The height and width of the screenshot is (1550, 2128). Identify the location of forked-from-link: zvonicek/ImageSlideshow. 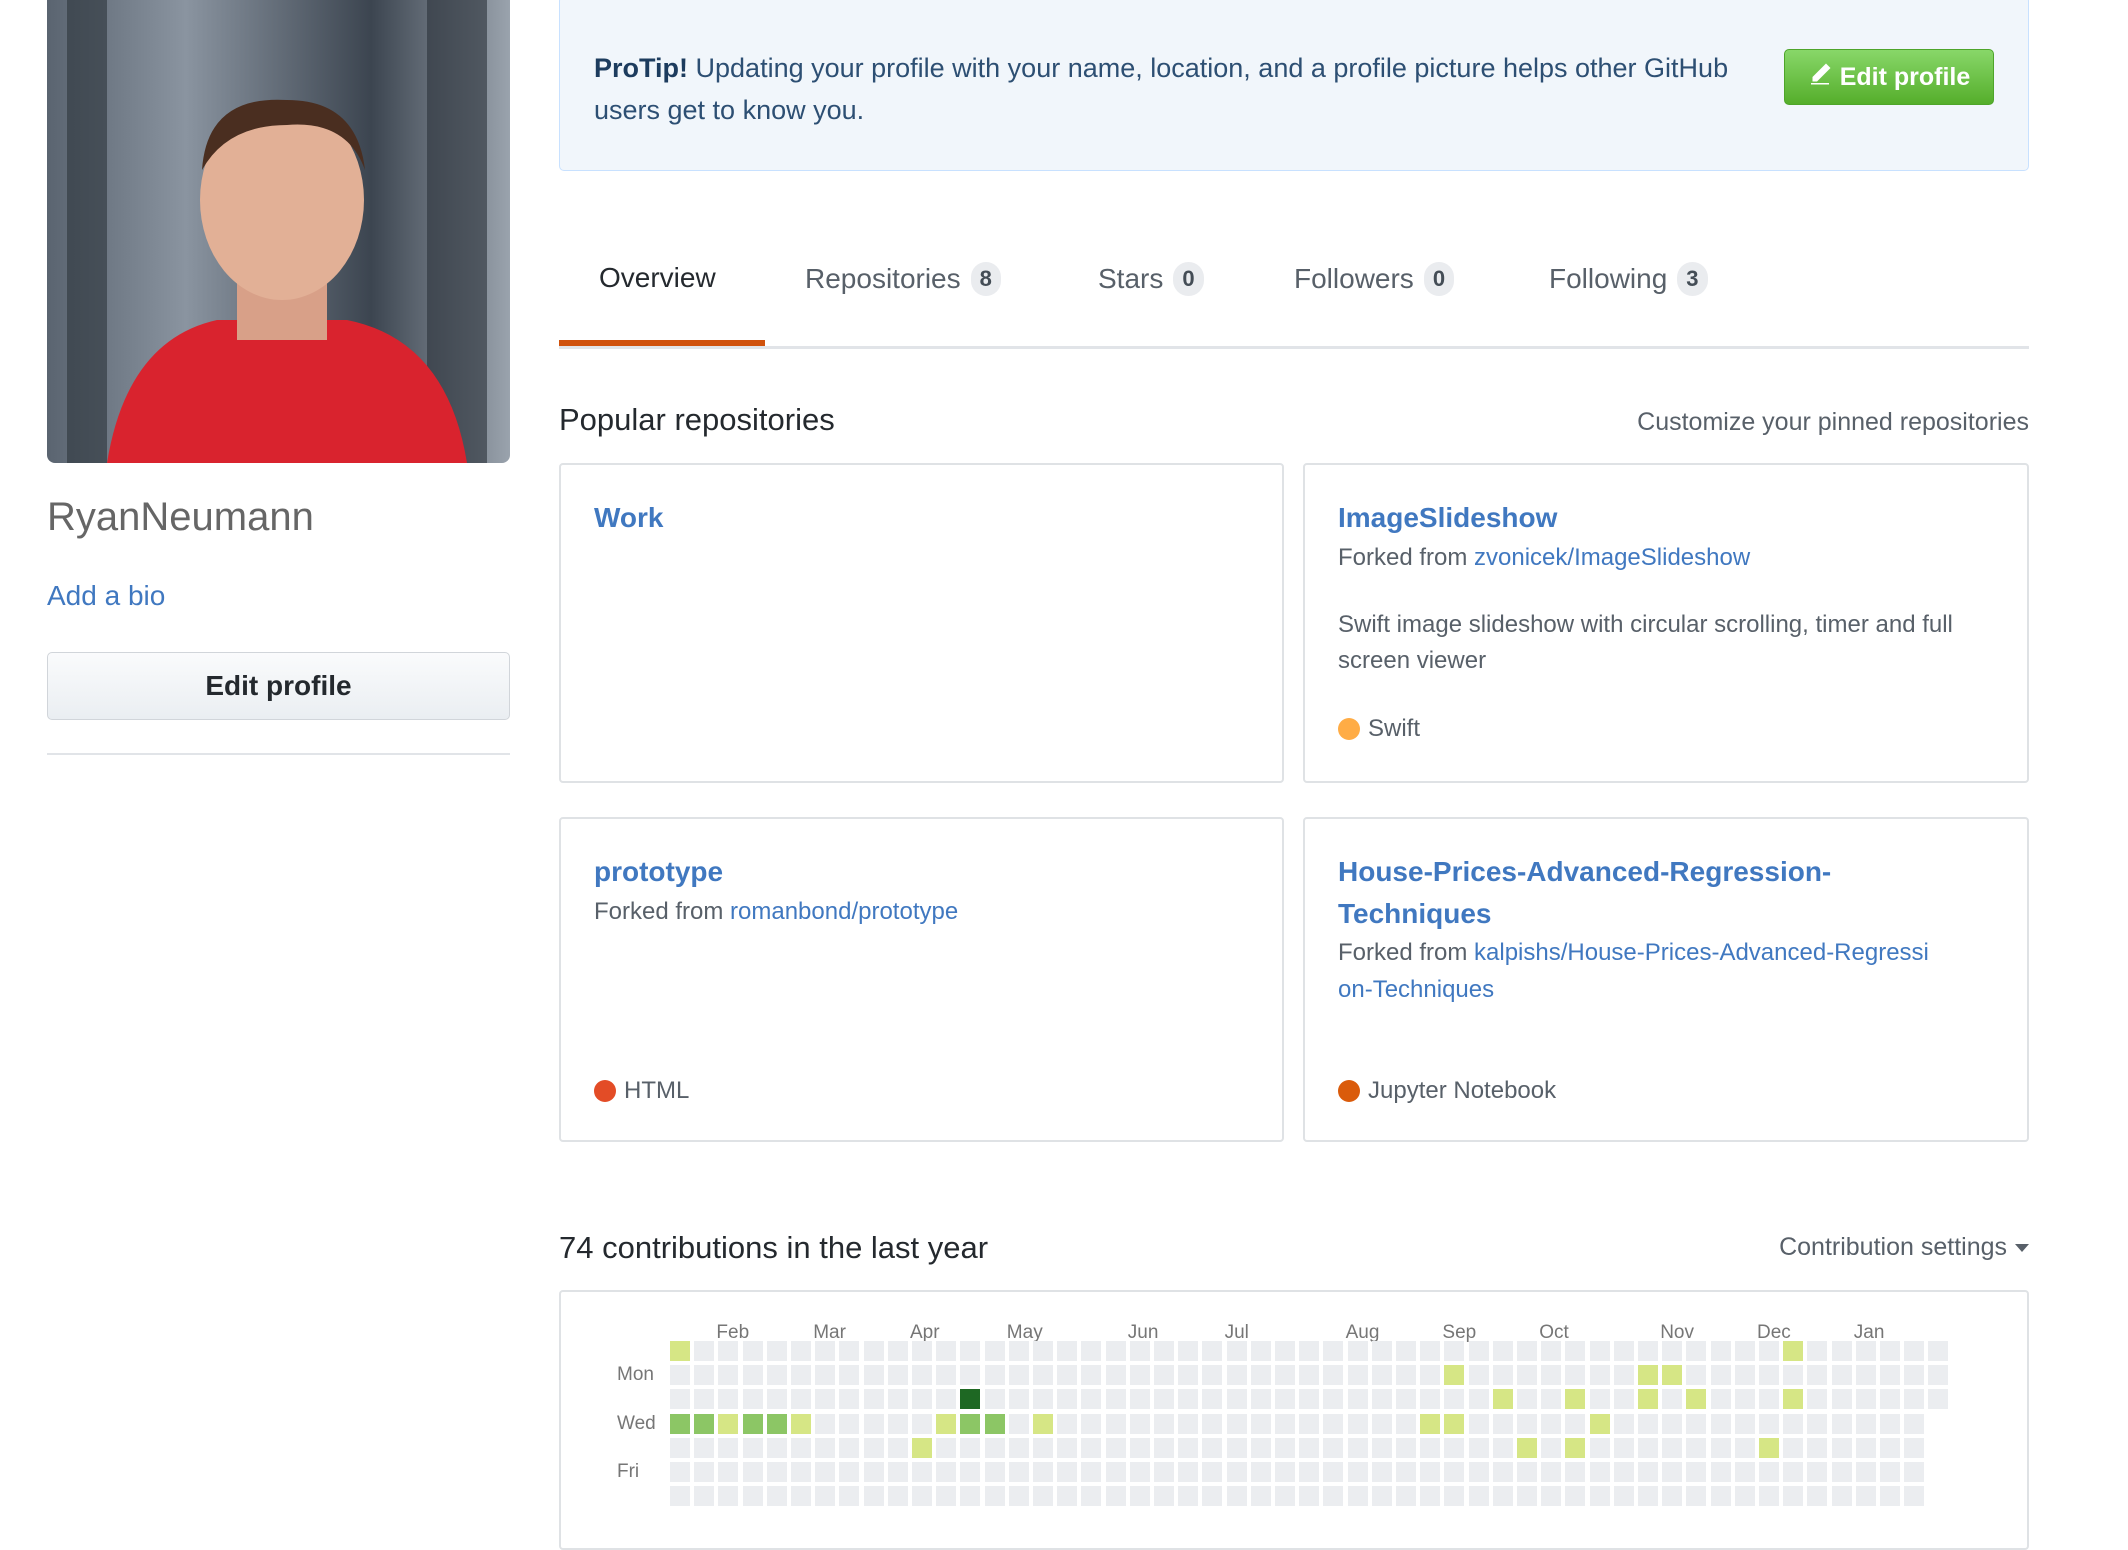
(1612, 557).